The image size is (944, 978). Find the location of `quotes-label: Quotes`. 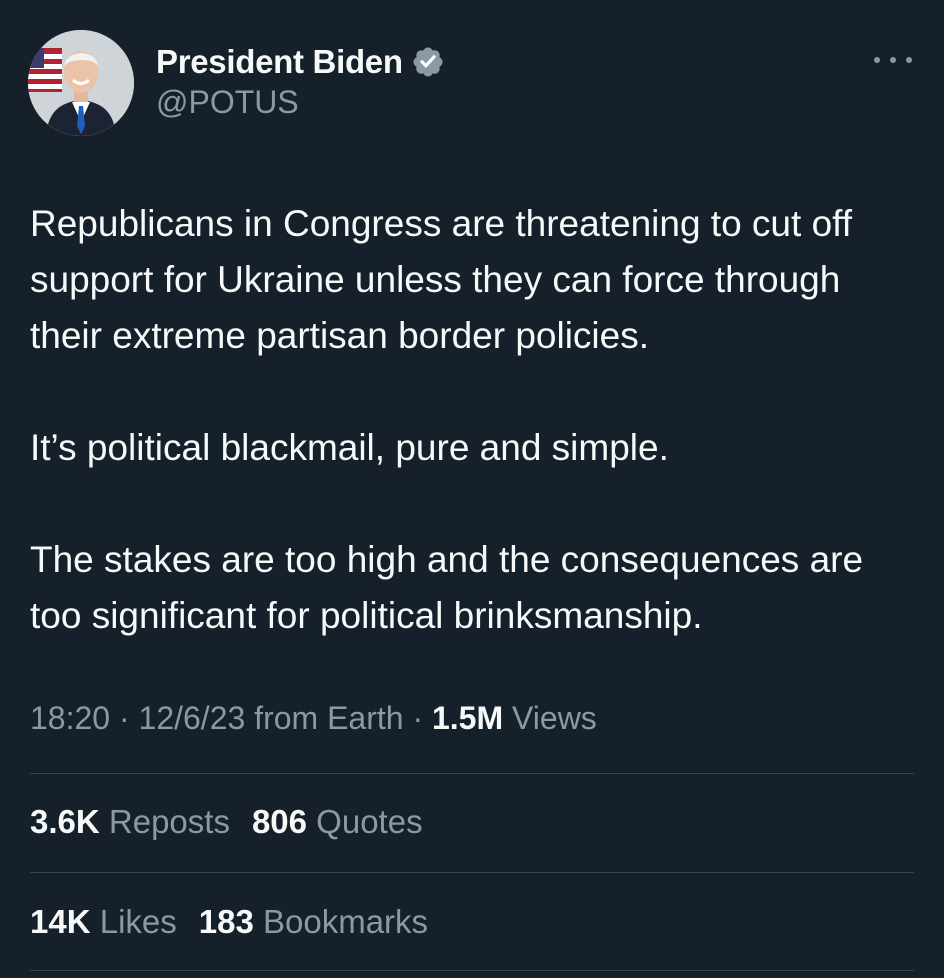

quotes-label: Quotes is located at coordinates (365, 821).